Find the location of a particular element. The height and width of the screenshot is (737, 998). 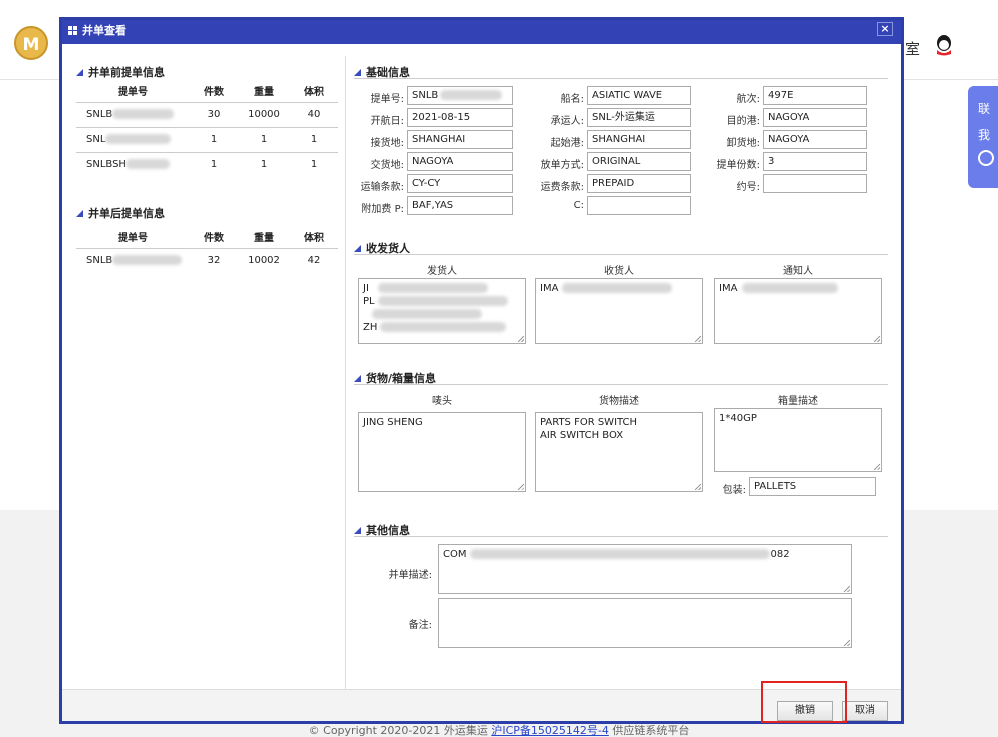

dialog-header: 并单查看 × is located at coordinates (481, 32).